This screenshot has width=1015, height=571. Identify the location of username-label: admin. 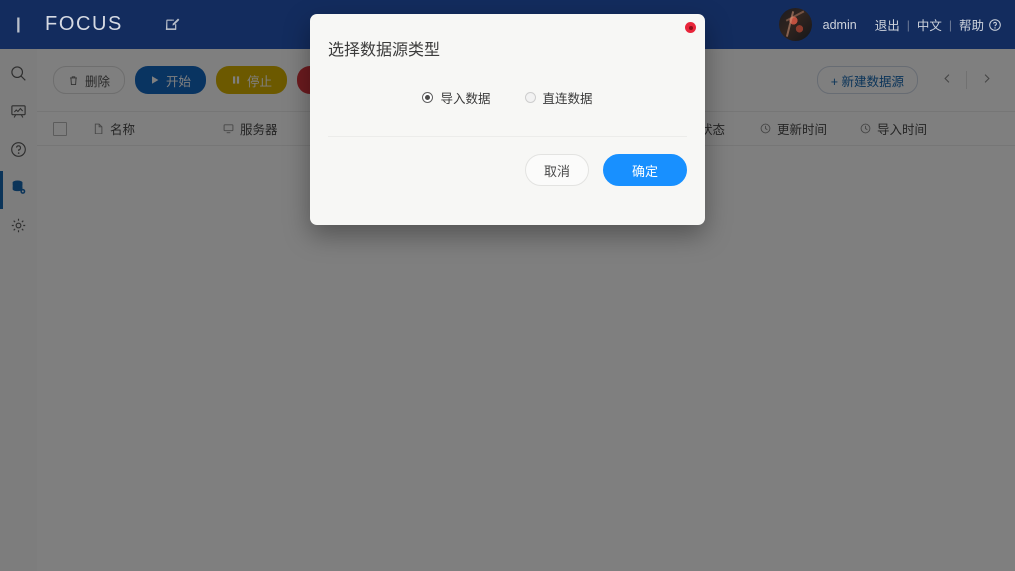
(839, 24).